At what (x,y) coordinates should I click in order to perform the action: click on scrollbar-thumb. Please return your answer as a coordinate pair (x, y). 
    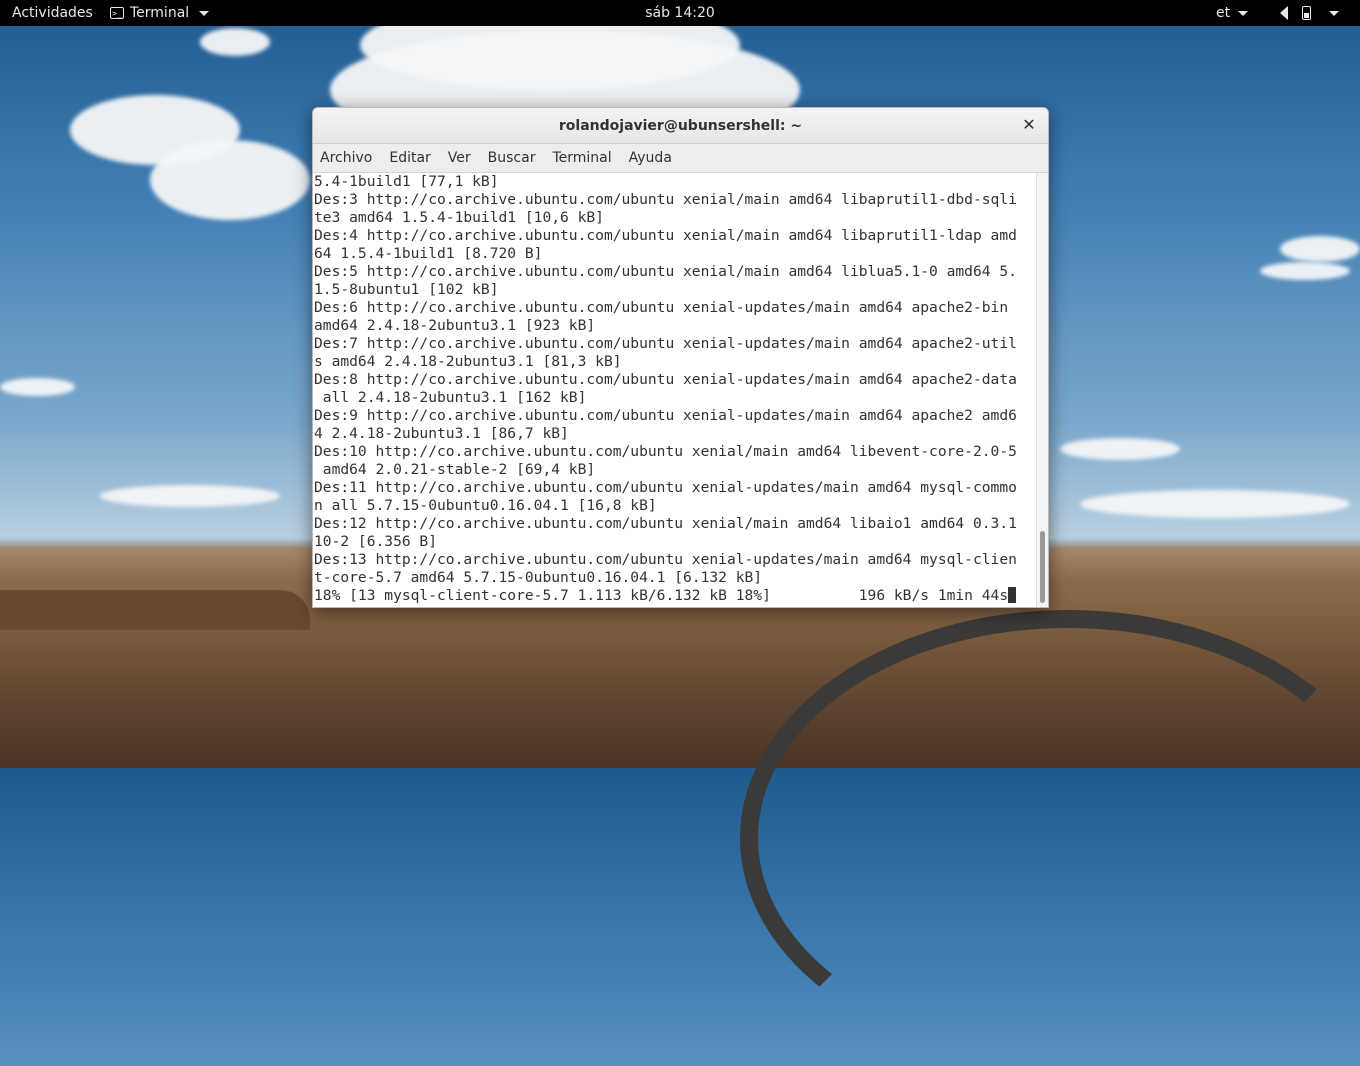
    Looking at the image, I should click on (1042, 567).